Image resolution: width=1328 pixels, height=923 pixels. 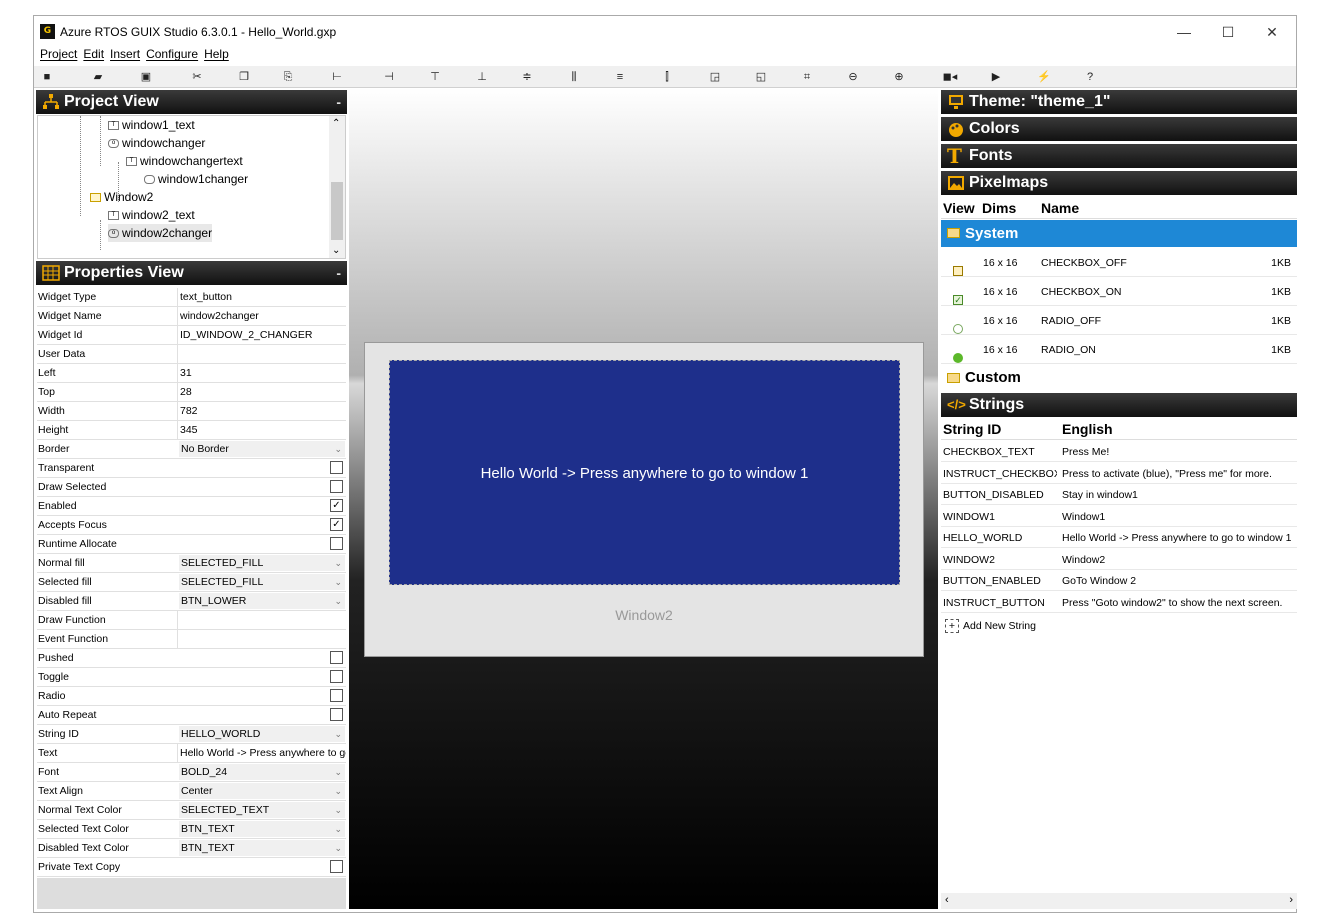 What do you see at coordinates (853, 77) in the screenshot?
I see `zoom-out-icon: ⊖` at bounding box center [853, 77].